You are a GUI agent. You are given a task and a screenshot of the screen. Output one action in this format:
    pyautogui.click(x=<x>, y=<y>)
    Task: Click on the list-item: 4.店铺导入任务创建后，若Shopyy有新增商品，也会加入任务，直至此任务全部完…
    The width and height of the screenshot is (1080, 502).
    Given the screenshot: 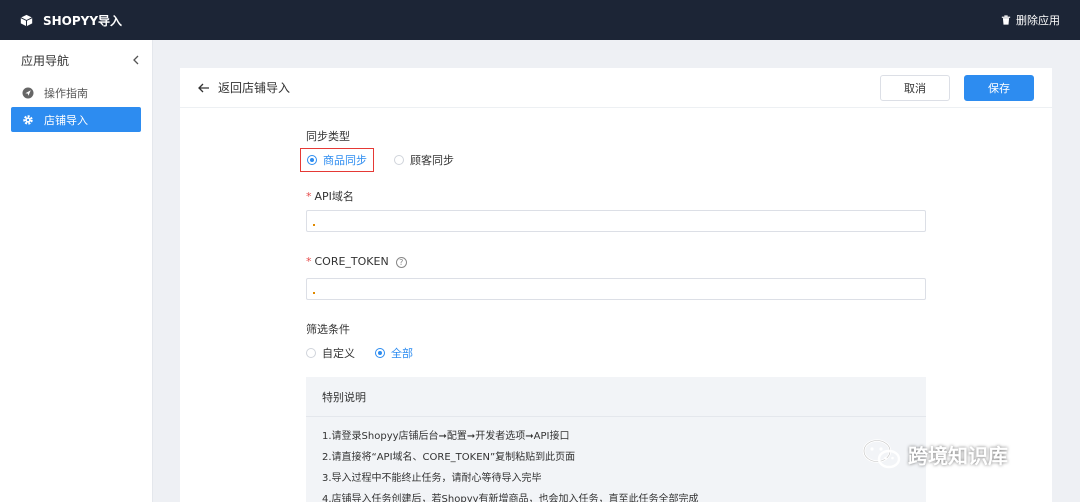 What is the action you would take?
    pyautogui.click(x=510, y=498)
    